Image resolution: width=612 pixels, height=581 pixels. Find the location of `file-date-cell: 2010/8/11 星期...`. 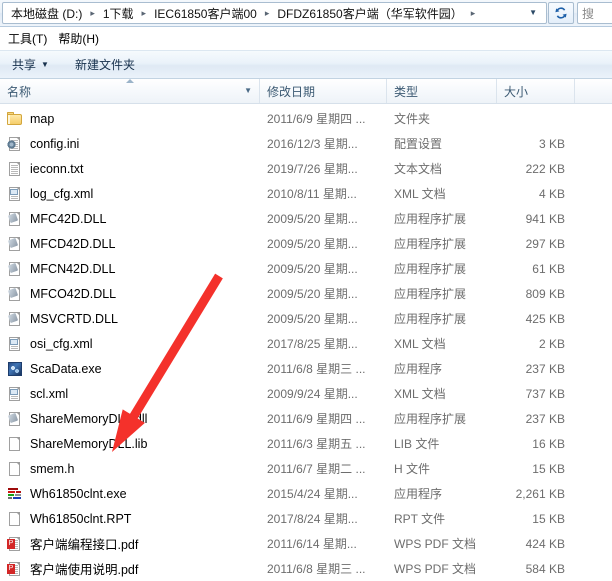

file-date-cell: 2010/8/11 星期... is located at coordinates (312, 194).